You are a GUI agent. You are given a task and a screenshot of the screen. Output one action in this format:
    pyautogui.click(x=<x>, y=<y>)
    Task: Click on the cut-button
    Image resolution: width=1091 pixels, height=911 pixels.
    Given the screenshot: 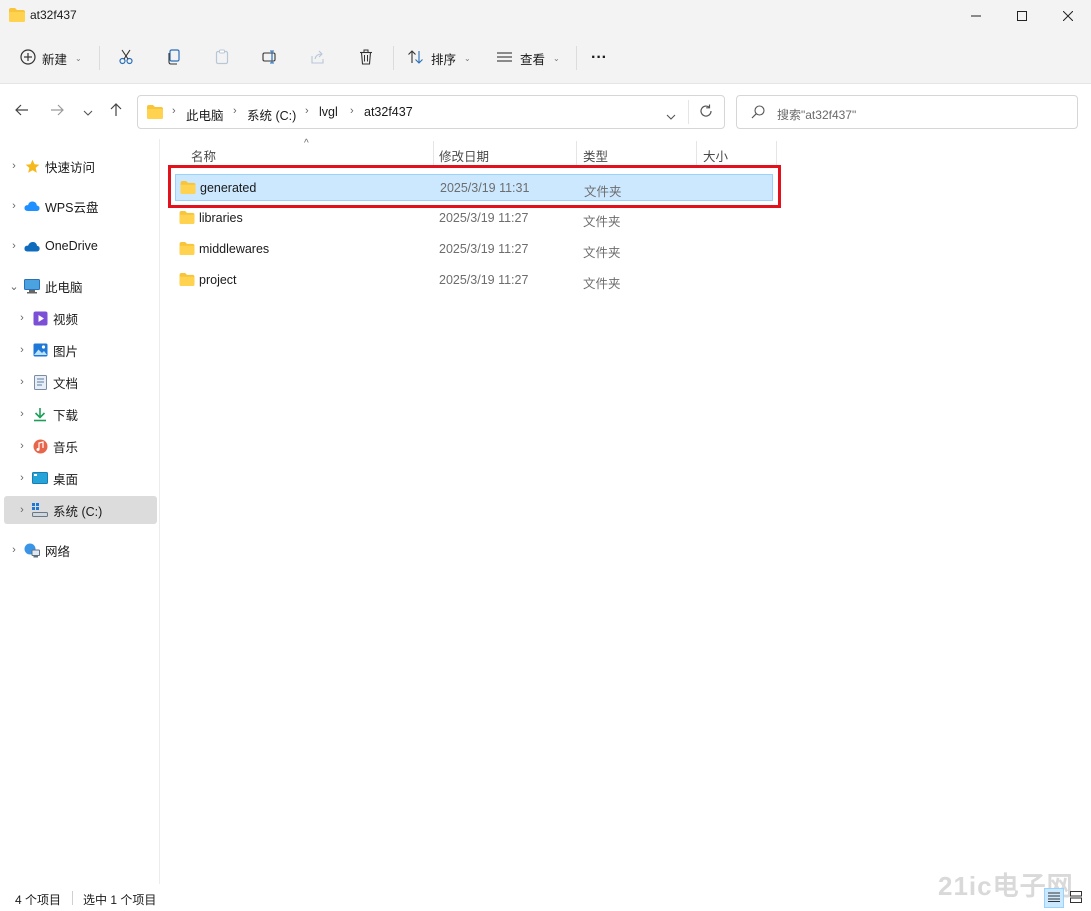 What is the action you would take?
    pyautogui.click(x=126, y=58)
    